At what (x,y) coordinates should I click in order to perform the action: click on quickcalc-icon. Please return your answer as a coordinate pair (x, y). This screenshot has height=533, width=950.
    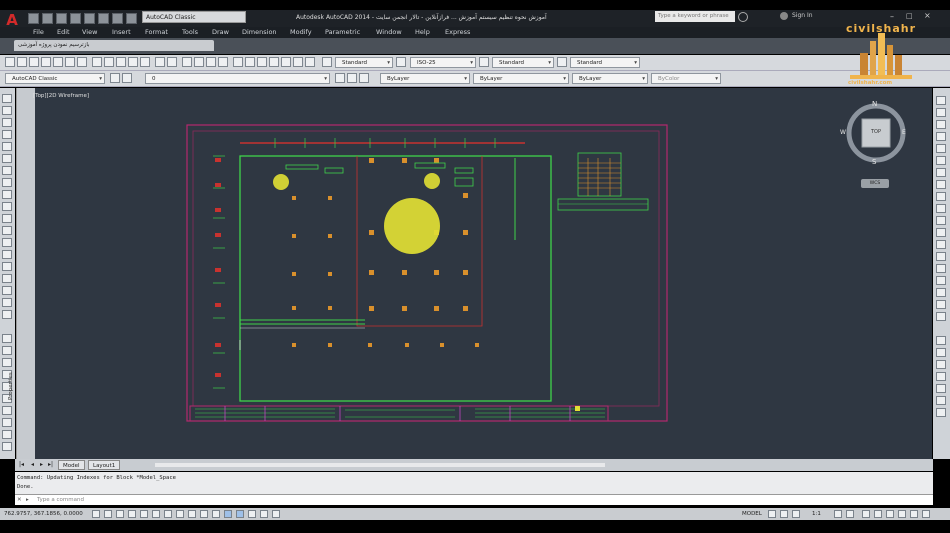
    Looking at the image, I should click on (298, 62).